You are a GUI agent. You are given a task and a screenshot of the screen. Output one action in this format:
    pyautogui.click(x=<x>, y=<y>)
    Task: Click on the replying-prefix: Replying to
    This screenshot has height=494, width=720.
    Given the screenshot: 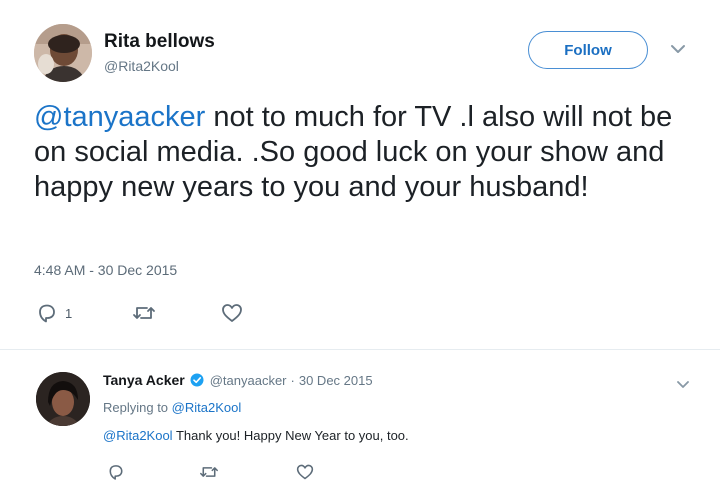 What is the action you would take?
    pyautogui.click(x=137, y=407)
    